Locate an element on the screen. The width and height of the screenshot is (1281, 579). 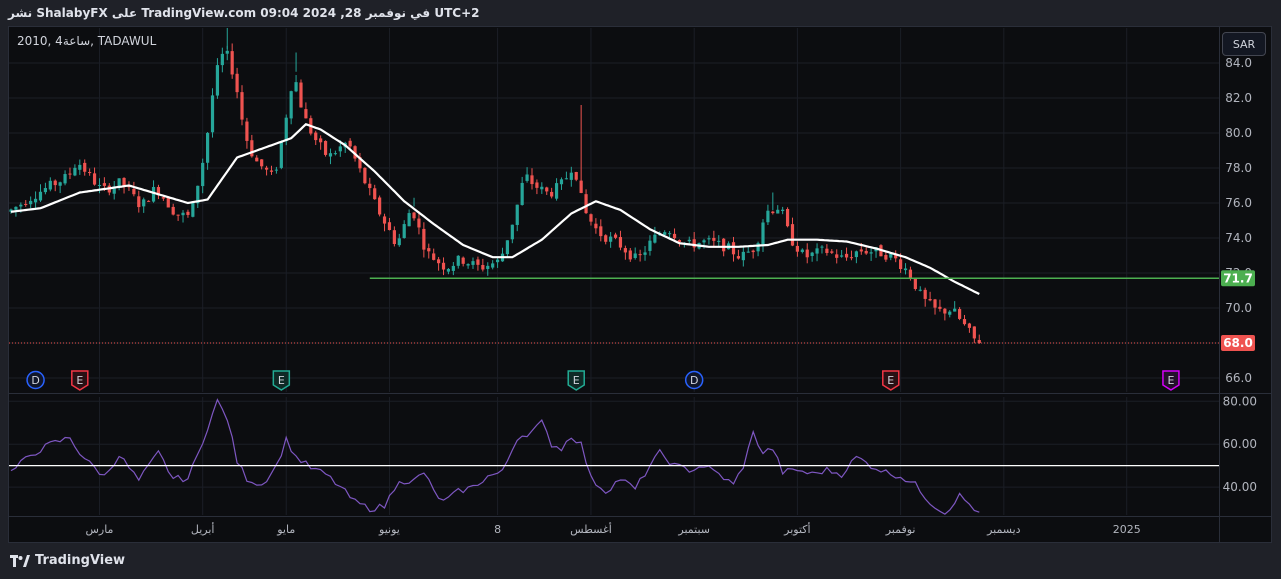
brand-label: TradingView is located at coordinates (80, 560).